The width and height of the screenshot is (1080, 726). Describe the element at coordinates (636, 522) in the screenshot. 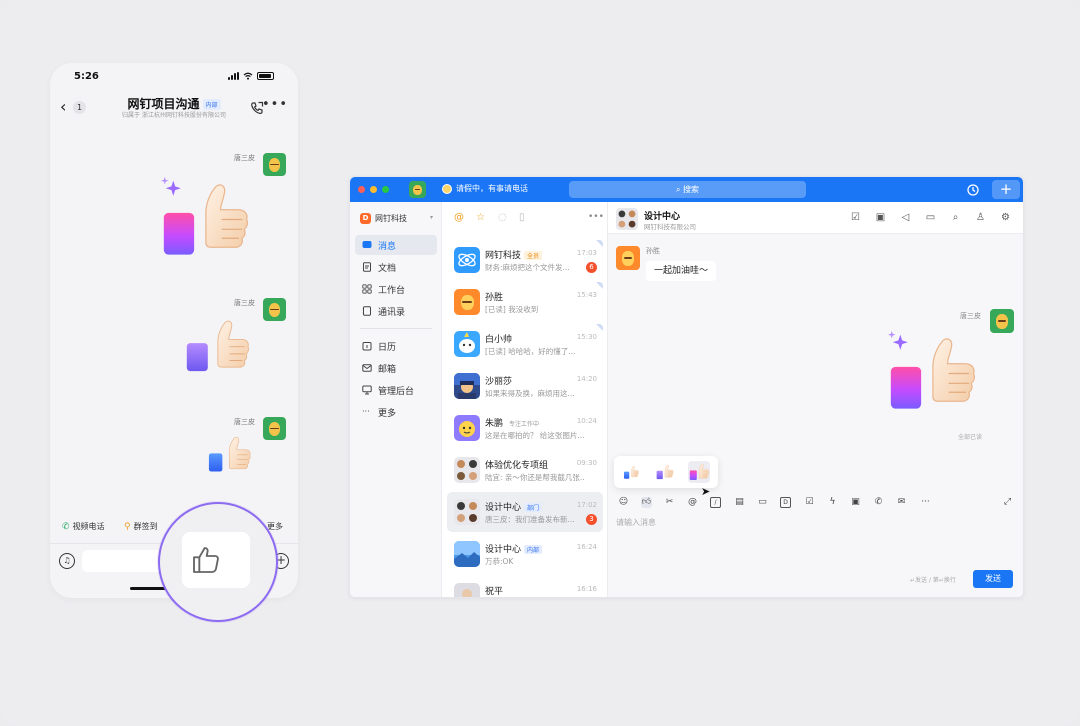

I see `message-input: 请输入消息` at that location.